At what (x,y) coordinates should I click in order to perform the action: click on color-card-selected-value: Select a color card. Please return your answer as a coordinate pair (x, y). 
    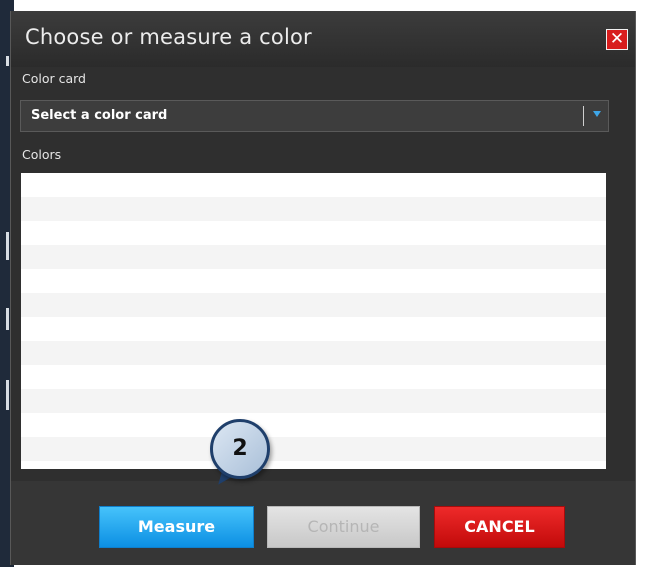
    Looking at the image, I should click on (99, 115).